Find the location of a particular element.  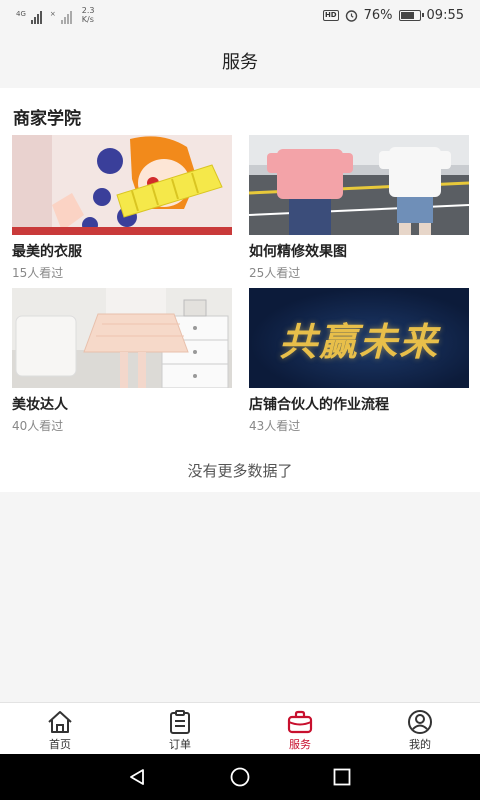

course-card: 最美的衣服 15人看过 is located at coordinates (122, 208).